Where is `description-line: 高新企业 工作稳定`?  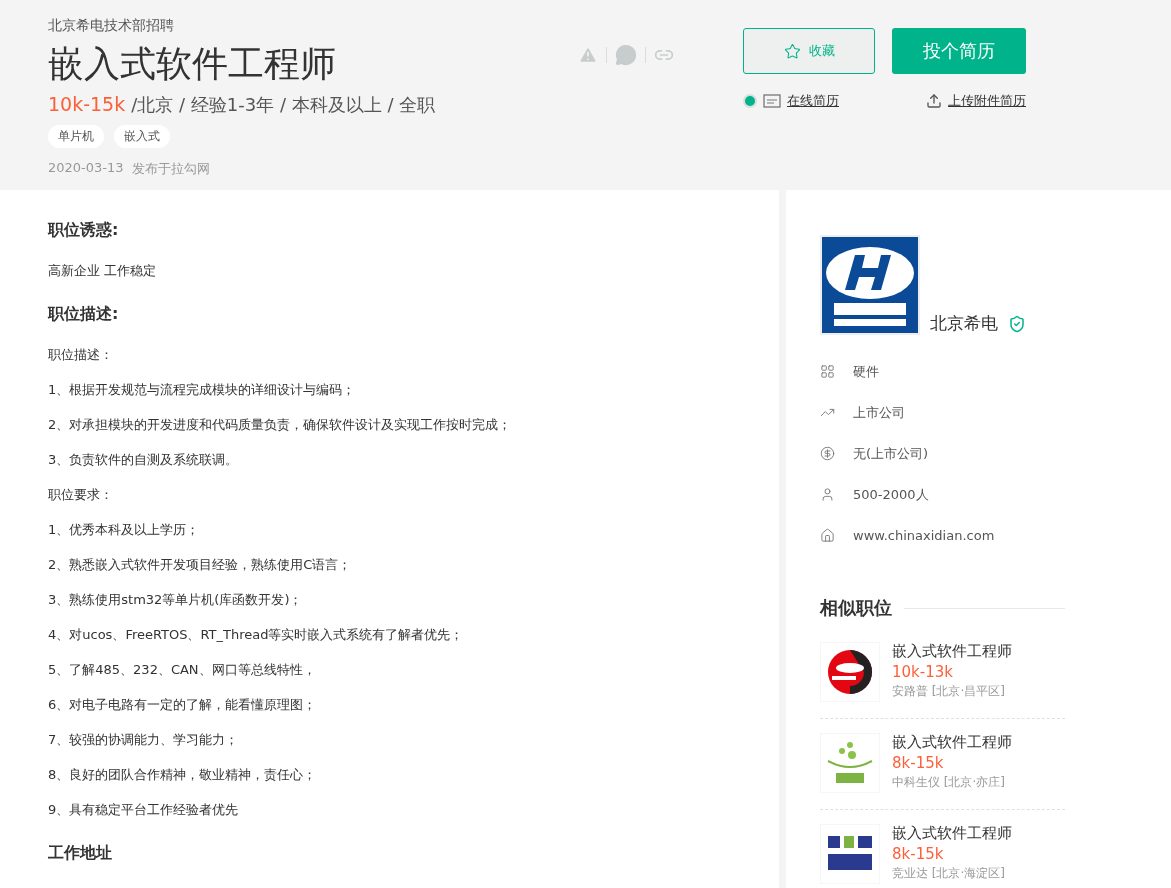 description-line: 高新企业 工作稳定 is located at coordinates (103, 271).